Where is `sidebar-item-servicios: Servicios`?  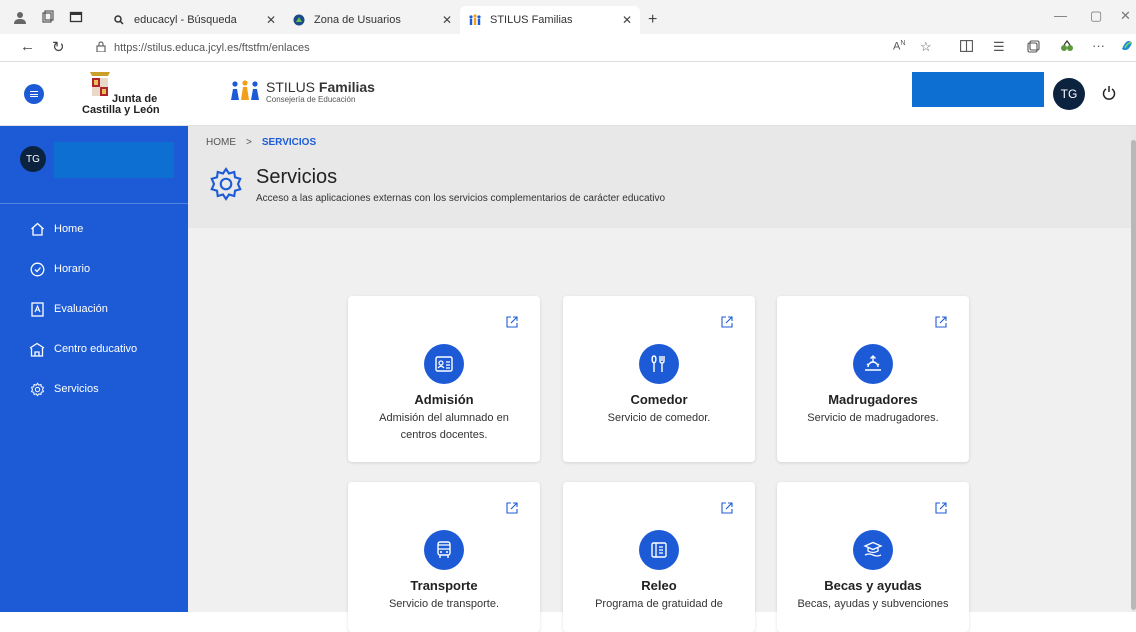 sidebar-item-servicios: Servicios is located at coordinates (63, 389).